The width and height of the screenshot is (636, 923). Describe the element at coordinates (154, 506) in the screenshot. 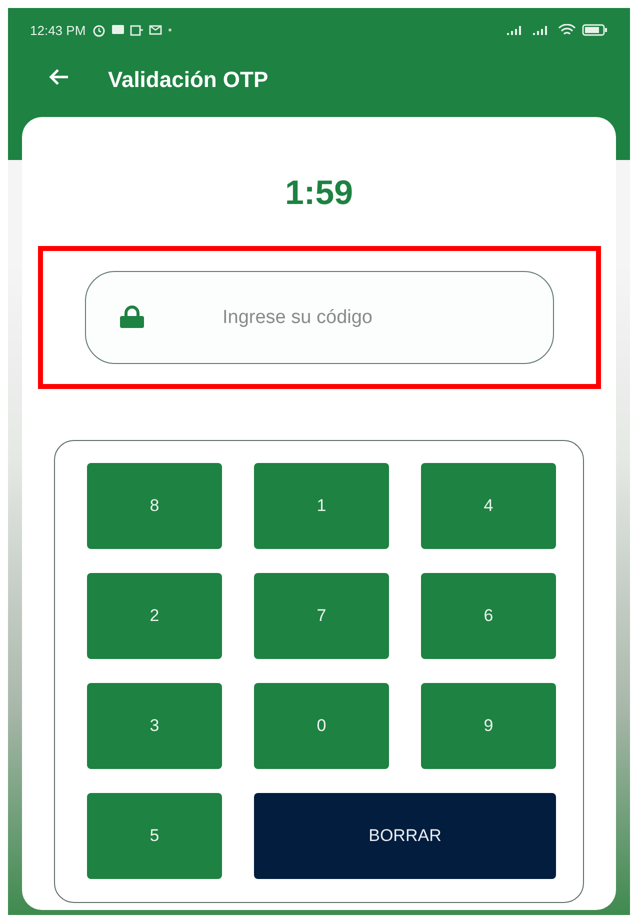

I see `digit-key: 8` at that location.